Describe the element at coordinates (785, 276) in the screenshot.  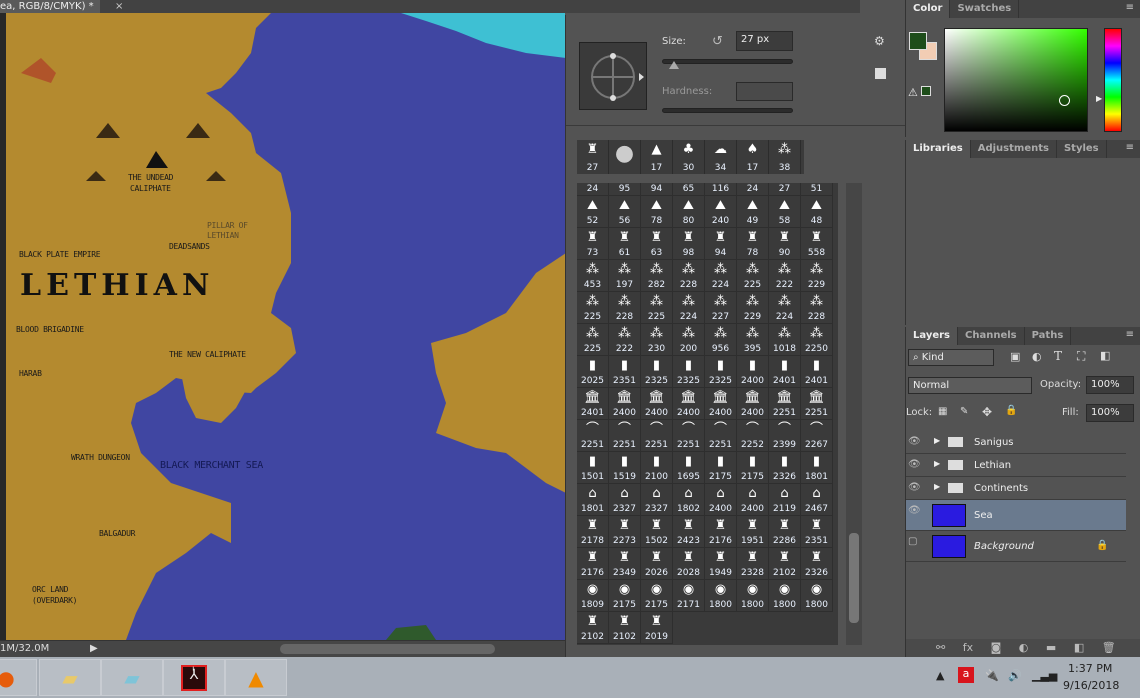
I see `brush-preset: ⁂ 222` at that location.